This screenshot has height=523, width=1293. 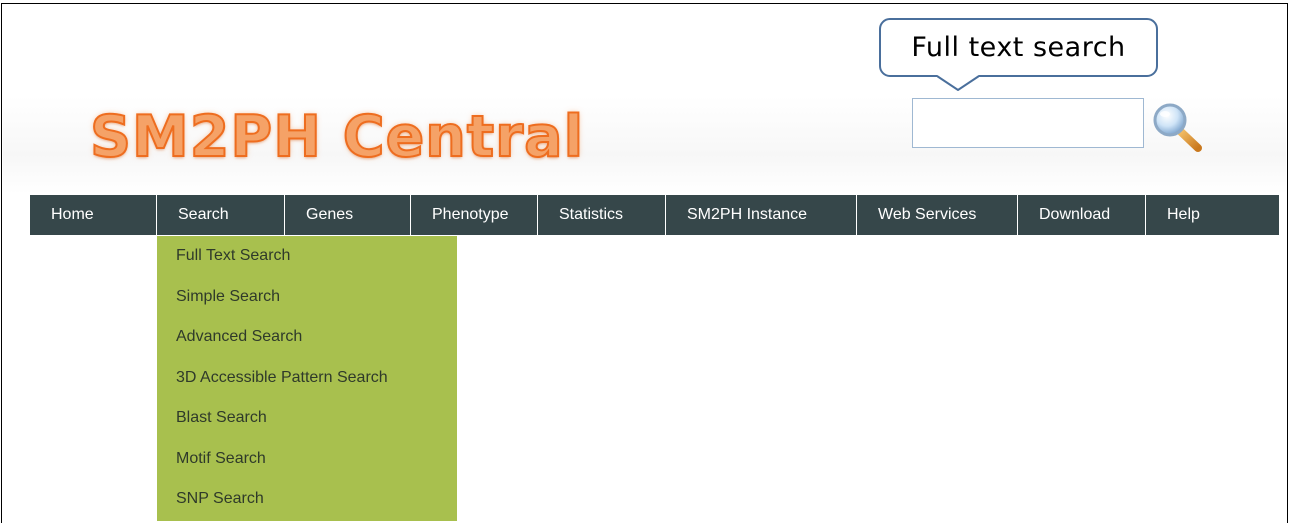 What do you see at coordinates (1212, 215) in the screenshot?
I see `nav-item-help: Help` at bounding box center [1212, 215].